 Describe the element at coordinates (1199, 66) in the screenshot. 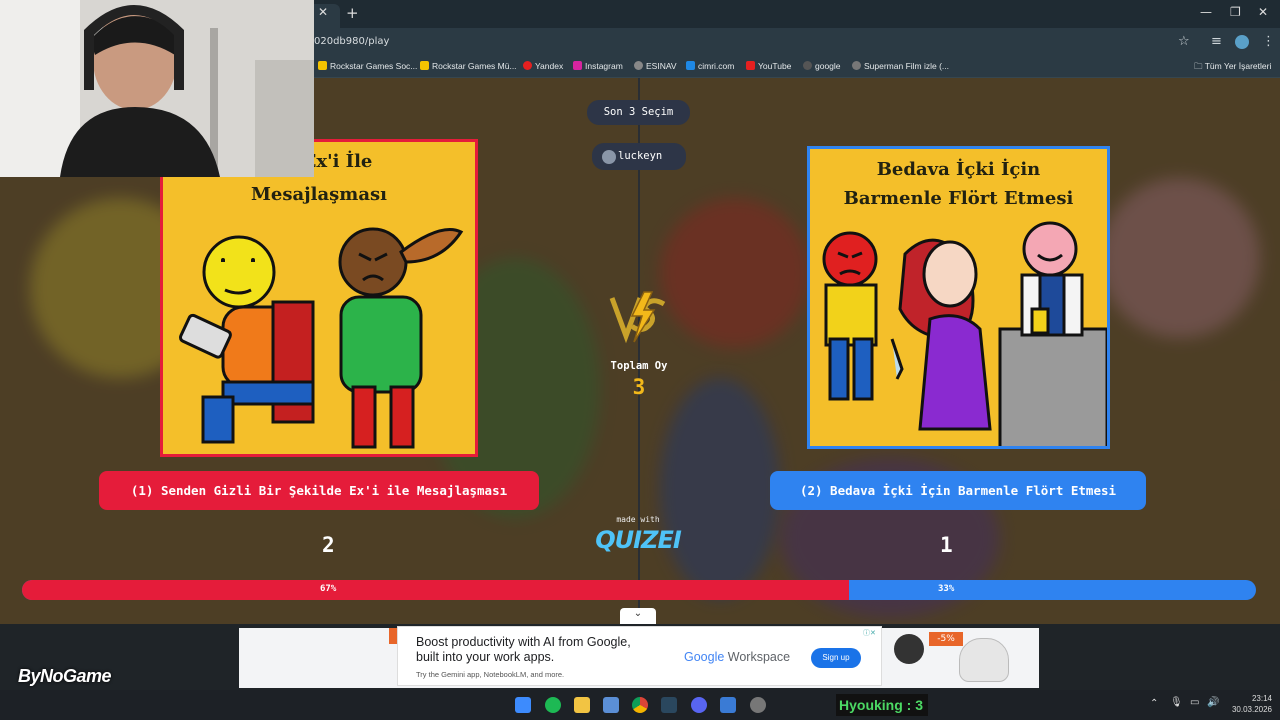

I see `folder-icon: 🗀` at that location.